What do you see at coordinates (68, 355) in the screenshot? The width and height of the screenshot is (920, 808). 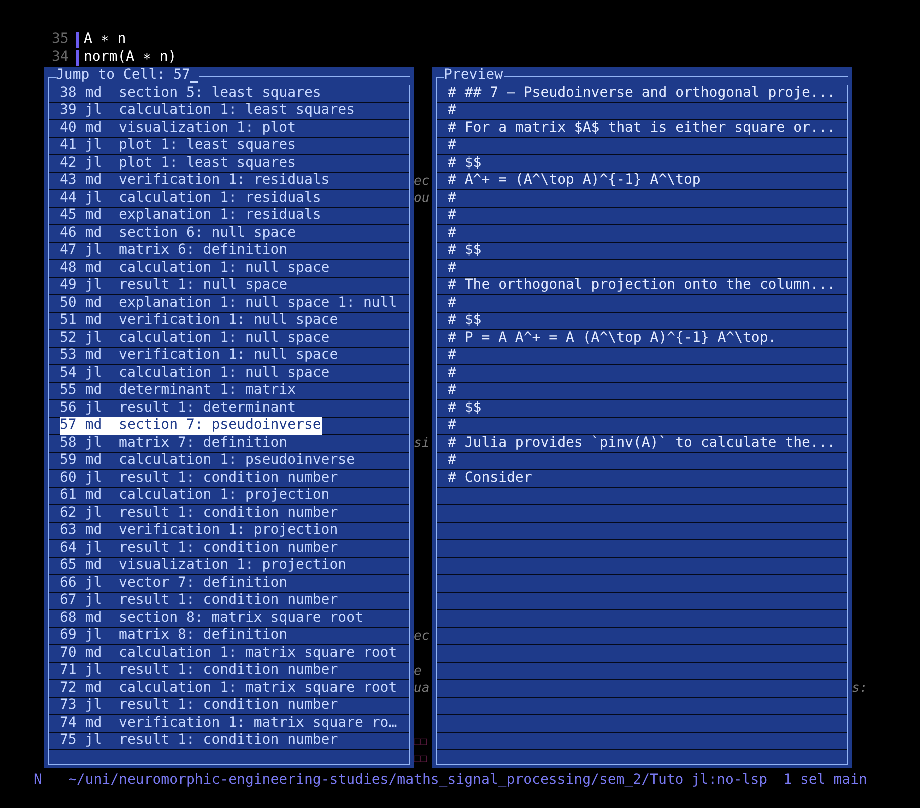 I see `cell-number: 53` at bounding box center [68, 355].